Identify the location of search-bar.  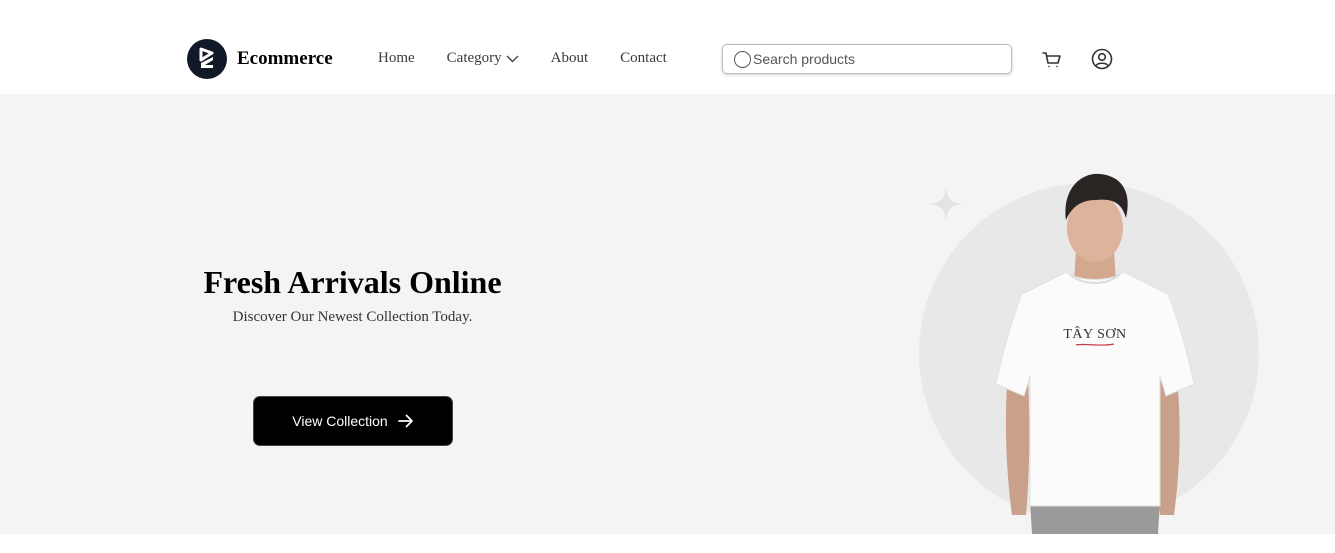
(867, 59).